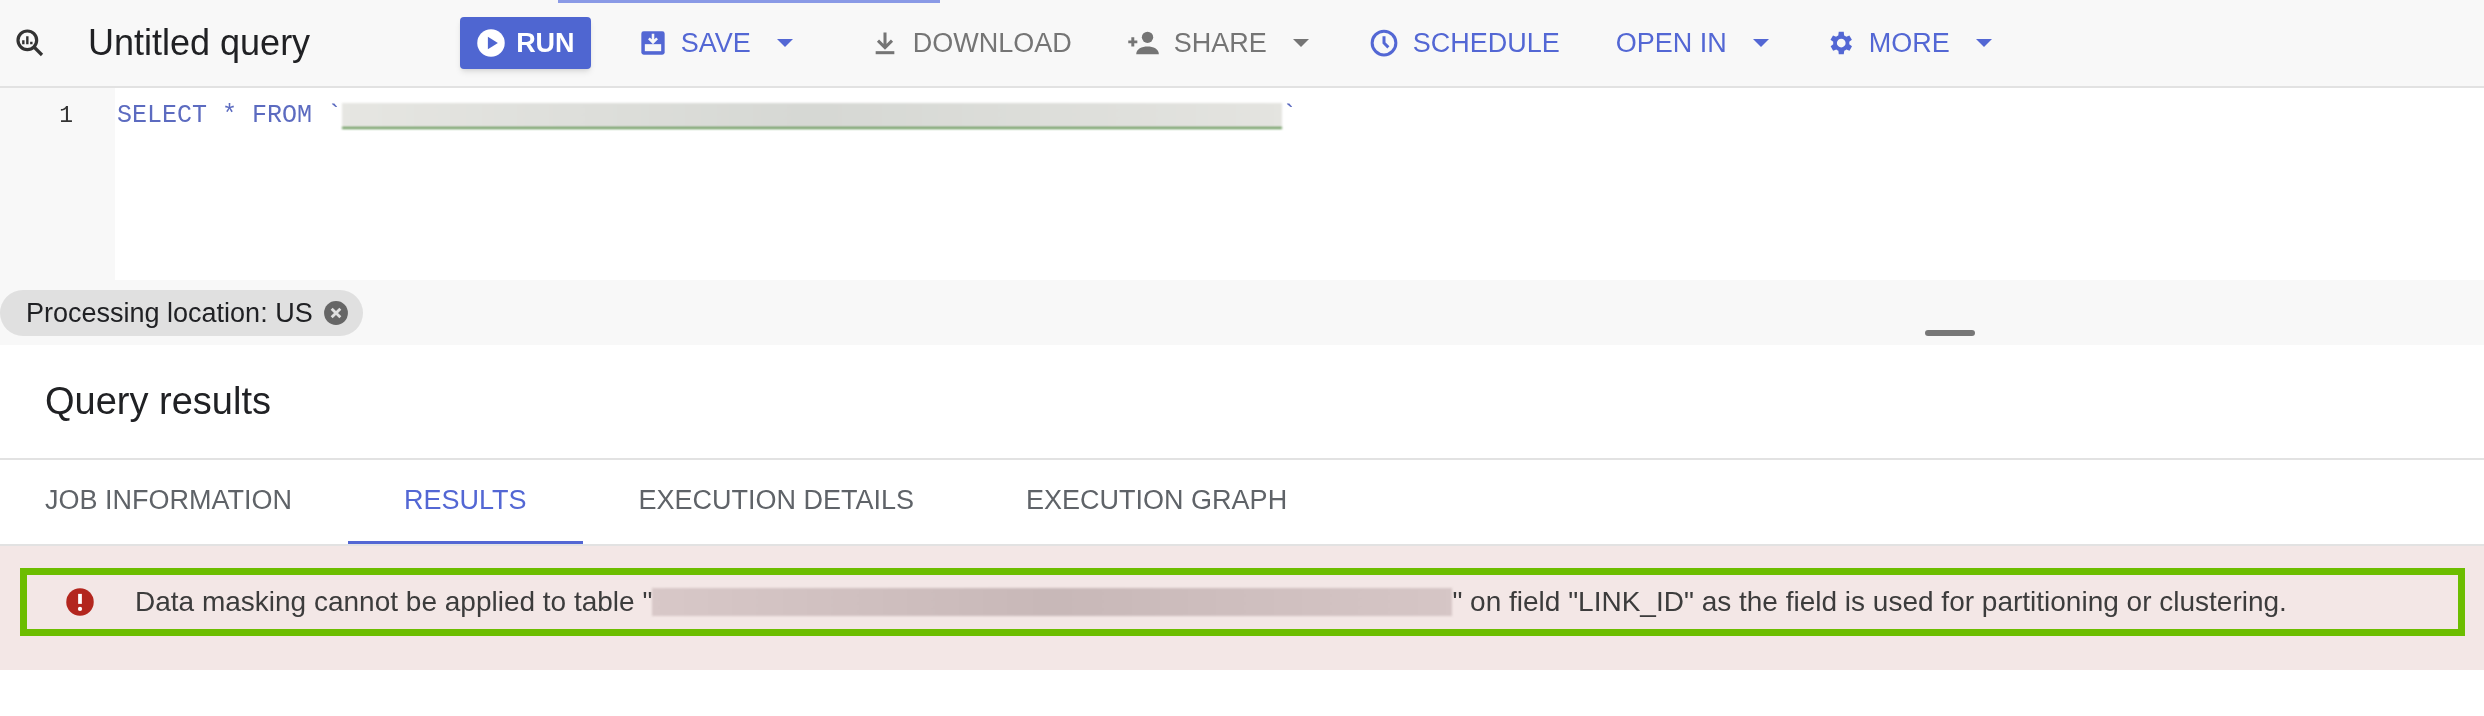 Image resolution: width=2484 pixels, height=716 pixels. What do you see at coordinates (1383, 43) in the screenshot?
I see `clock-icon` at bounding box center [1383, 43].